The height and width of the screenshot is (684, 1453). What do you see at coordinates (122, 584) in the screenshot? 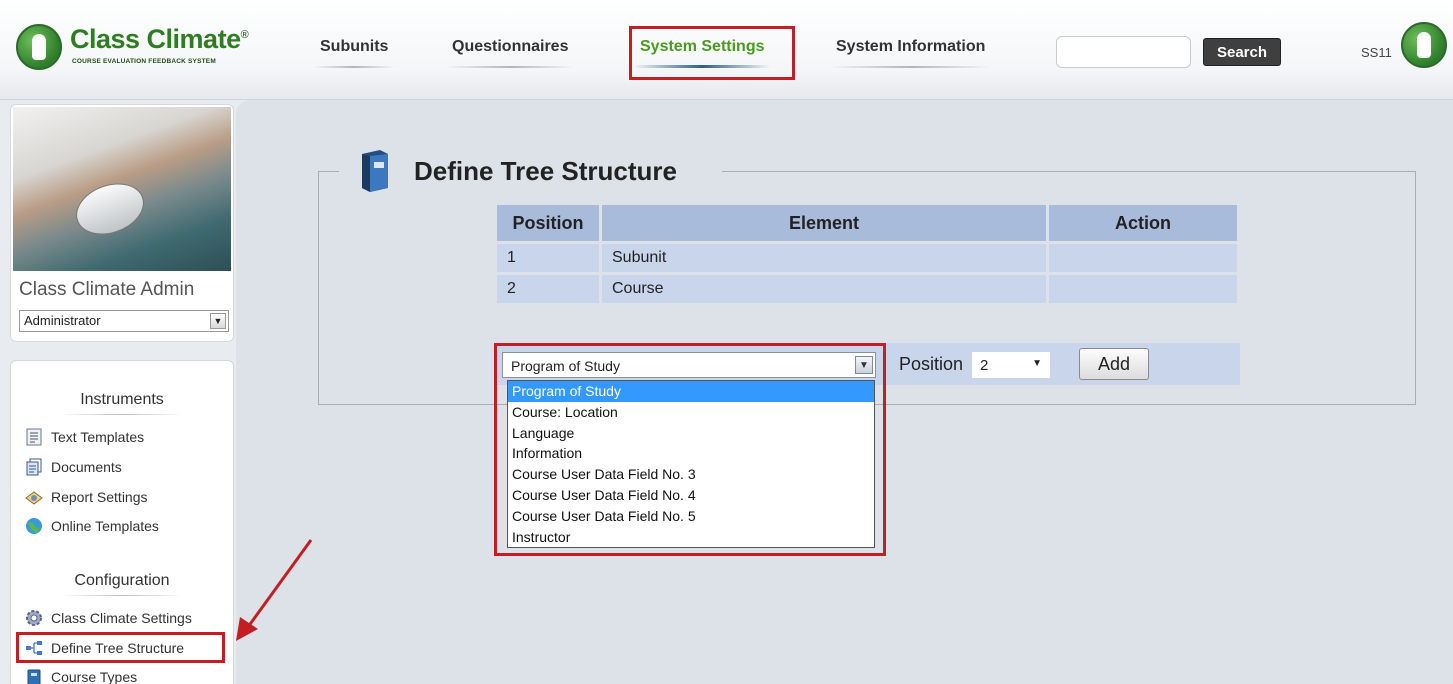
I see `configuration-heading: Configuration` at bounding box center [122, 584].